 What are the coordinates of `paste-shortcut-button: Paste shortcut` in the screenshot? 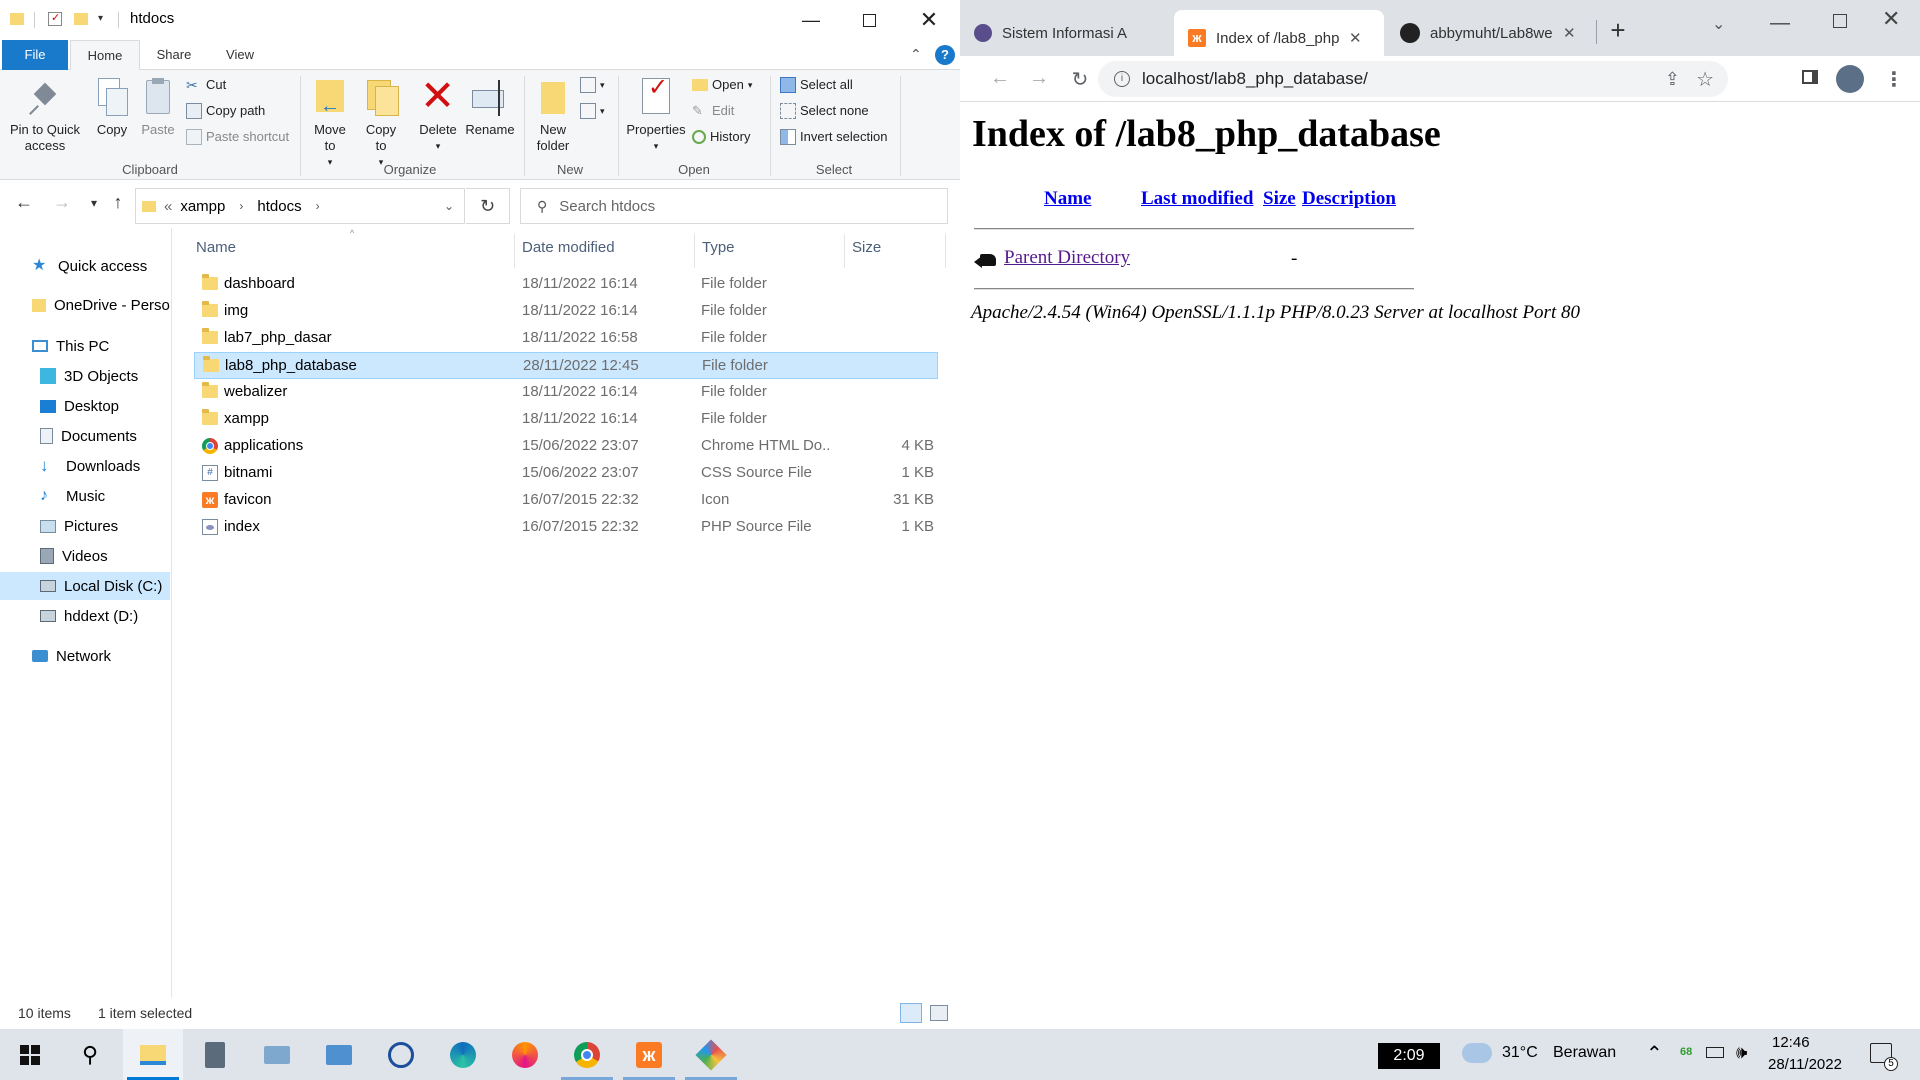 It's located at (237, 137).